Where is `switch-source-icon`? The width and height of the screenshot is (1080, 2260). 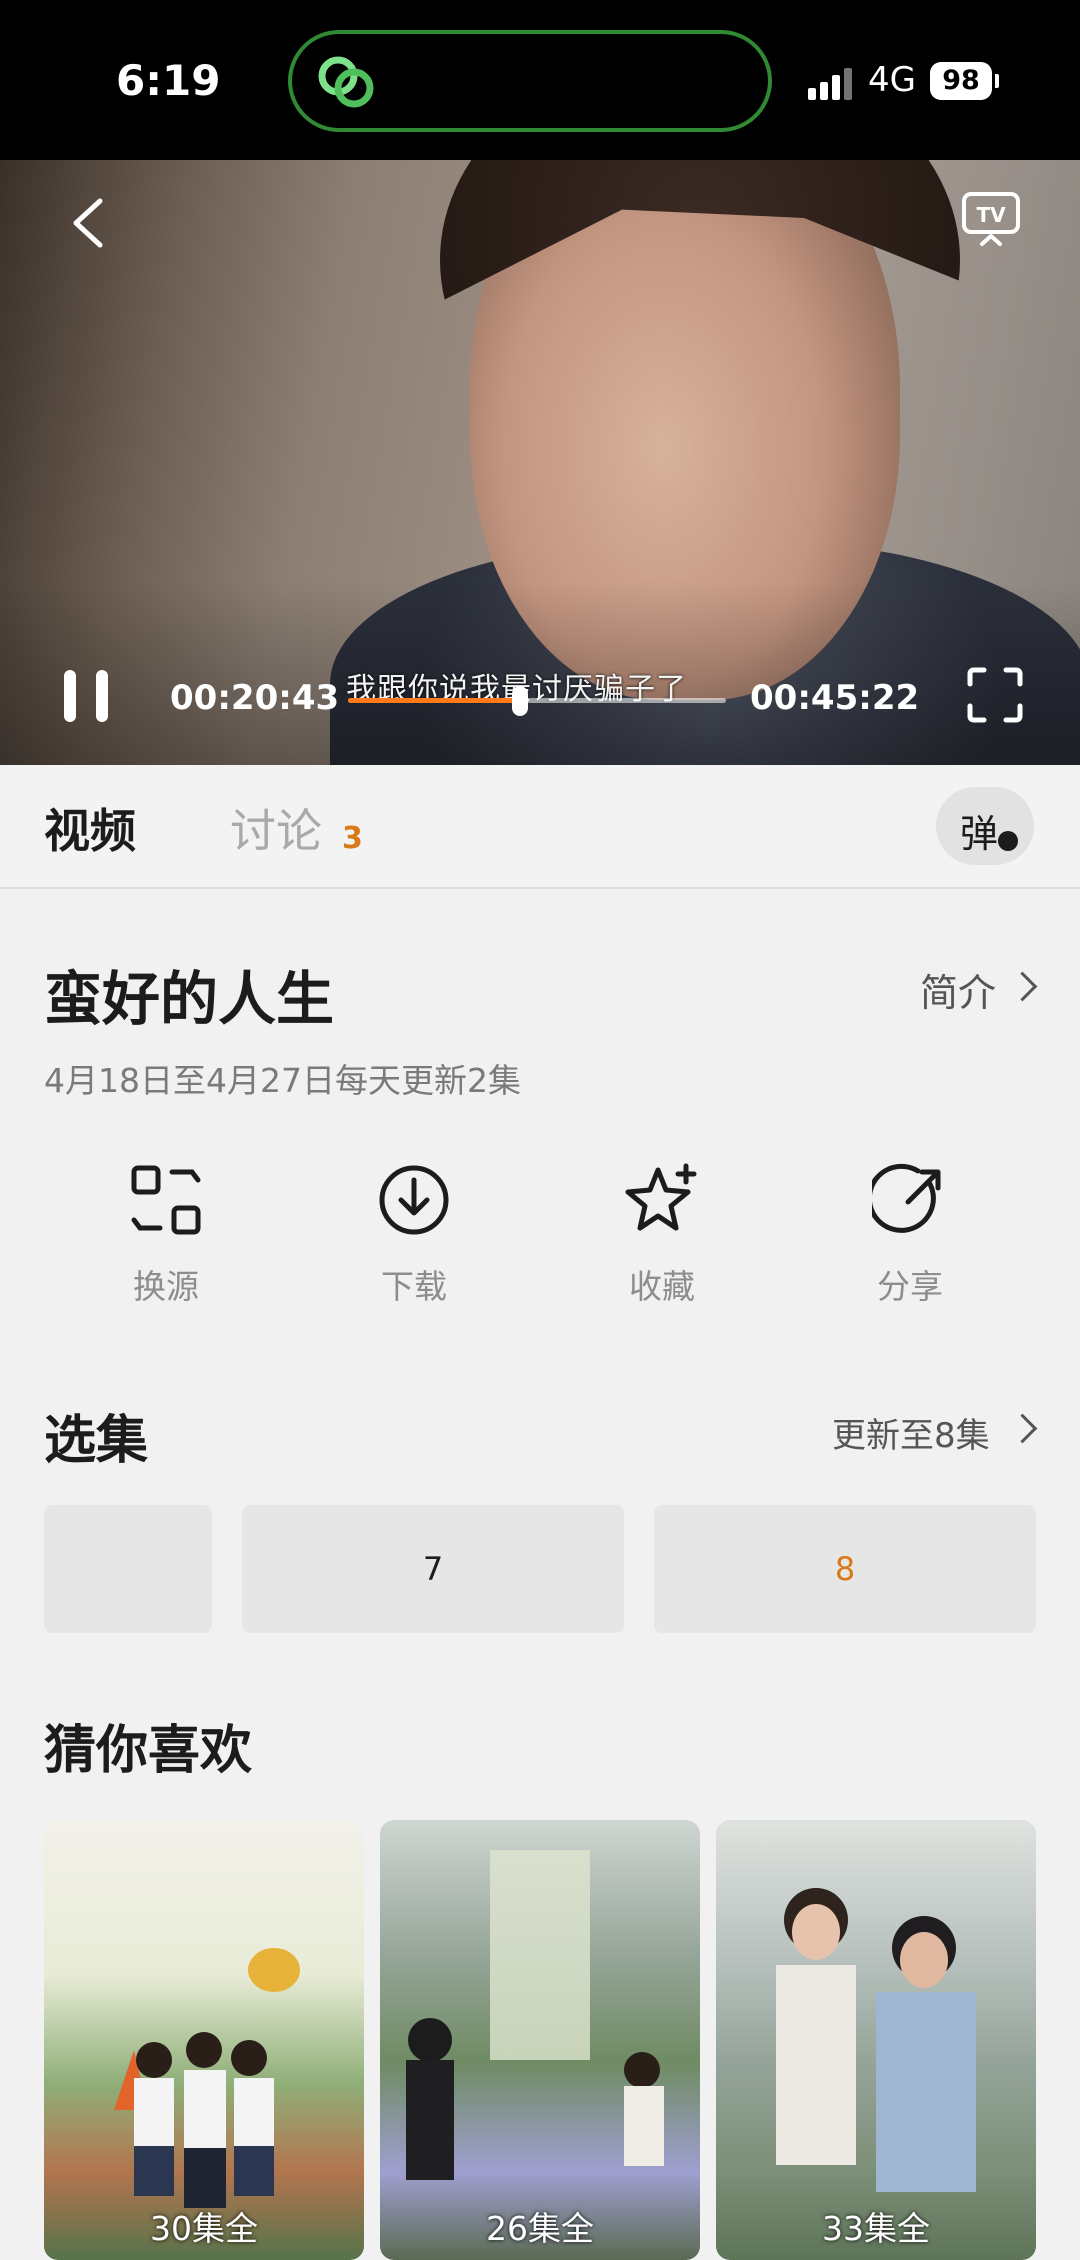 switch-source-icon is located at coordinates (166, 1200).